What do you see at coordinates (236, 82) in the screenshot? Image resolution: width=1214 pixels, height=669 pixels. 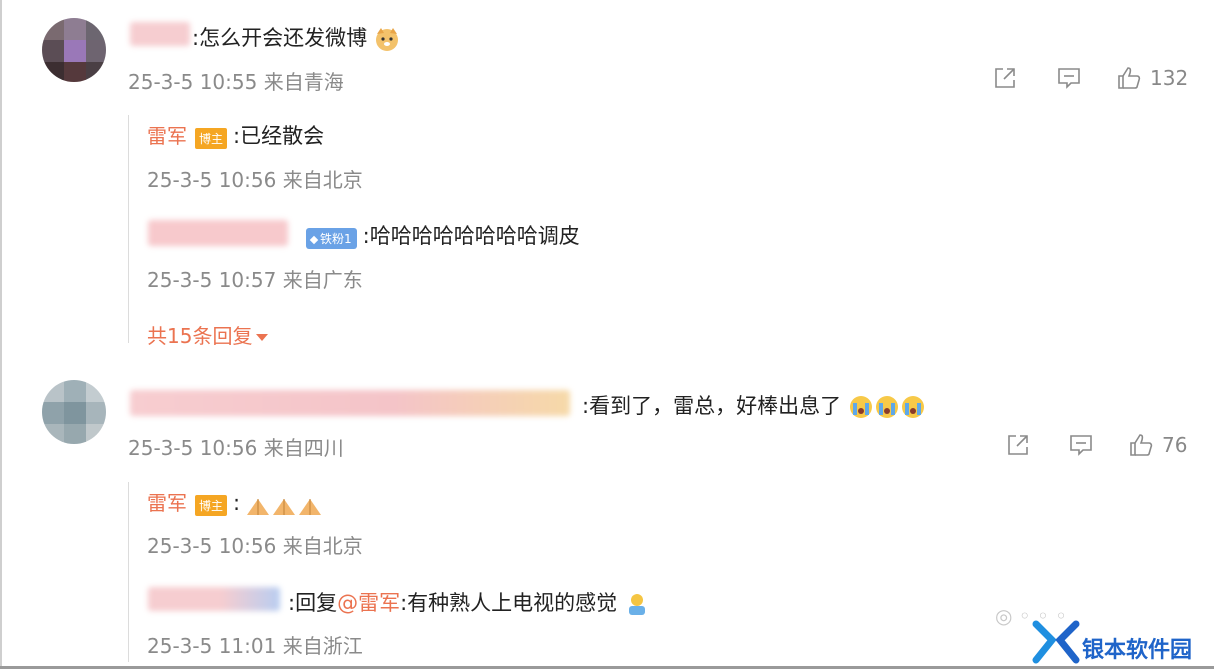 I see `comment-meta: 25-3-5 10:55 来自青海` at bounding box center [236, 82].